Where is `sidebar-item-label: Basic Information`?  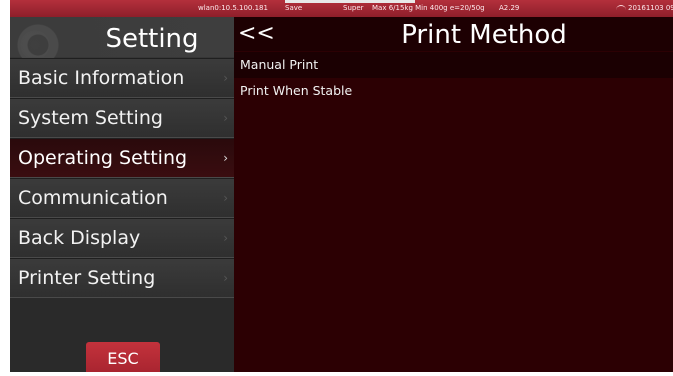
sidebar-item-label: Basic Information is located at coordinates (101, 78).